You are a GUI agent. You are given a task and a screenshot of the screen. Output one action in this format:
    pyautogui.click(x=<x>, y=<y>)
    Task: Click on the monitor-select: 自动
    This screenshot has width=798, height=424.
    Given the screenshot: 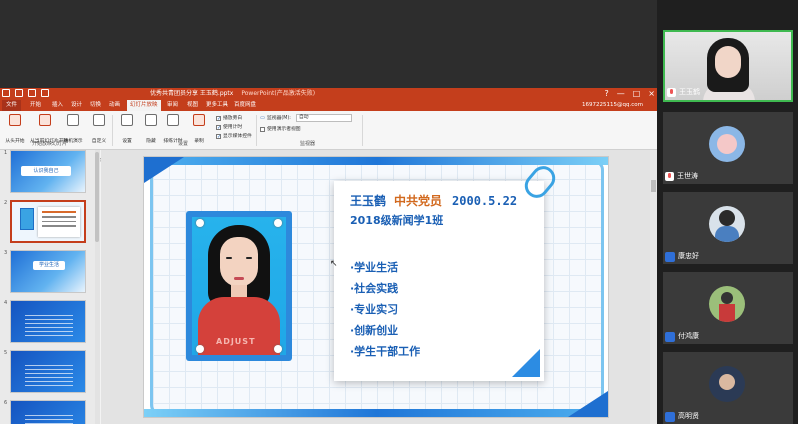 What is the action you would take?
    pyautogui.click(x=324, y=118)
    